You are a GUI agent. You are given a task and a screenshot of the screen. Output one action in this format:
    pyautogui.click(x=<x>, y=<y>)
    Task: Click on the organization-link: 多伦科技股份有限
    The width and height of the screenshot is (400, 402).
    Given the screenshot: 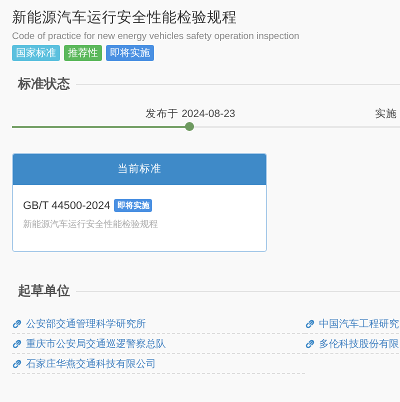 What is the action you would take?
    pyautogui.click(x=352, y=343)
    